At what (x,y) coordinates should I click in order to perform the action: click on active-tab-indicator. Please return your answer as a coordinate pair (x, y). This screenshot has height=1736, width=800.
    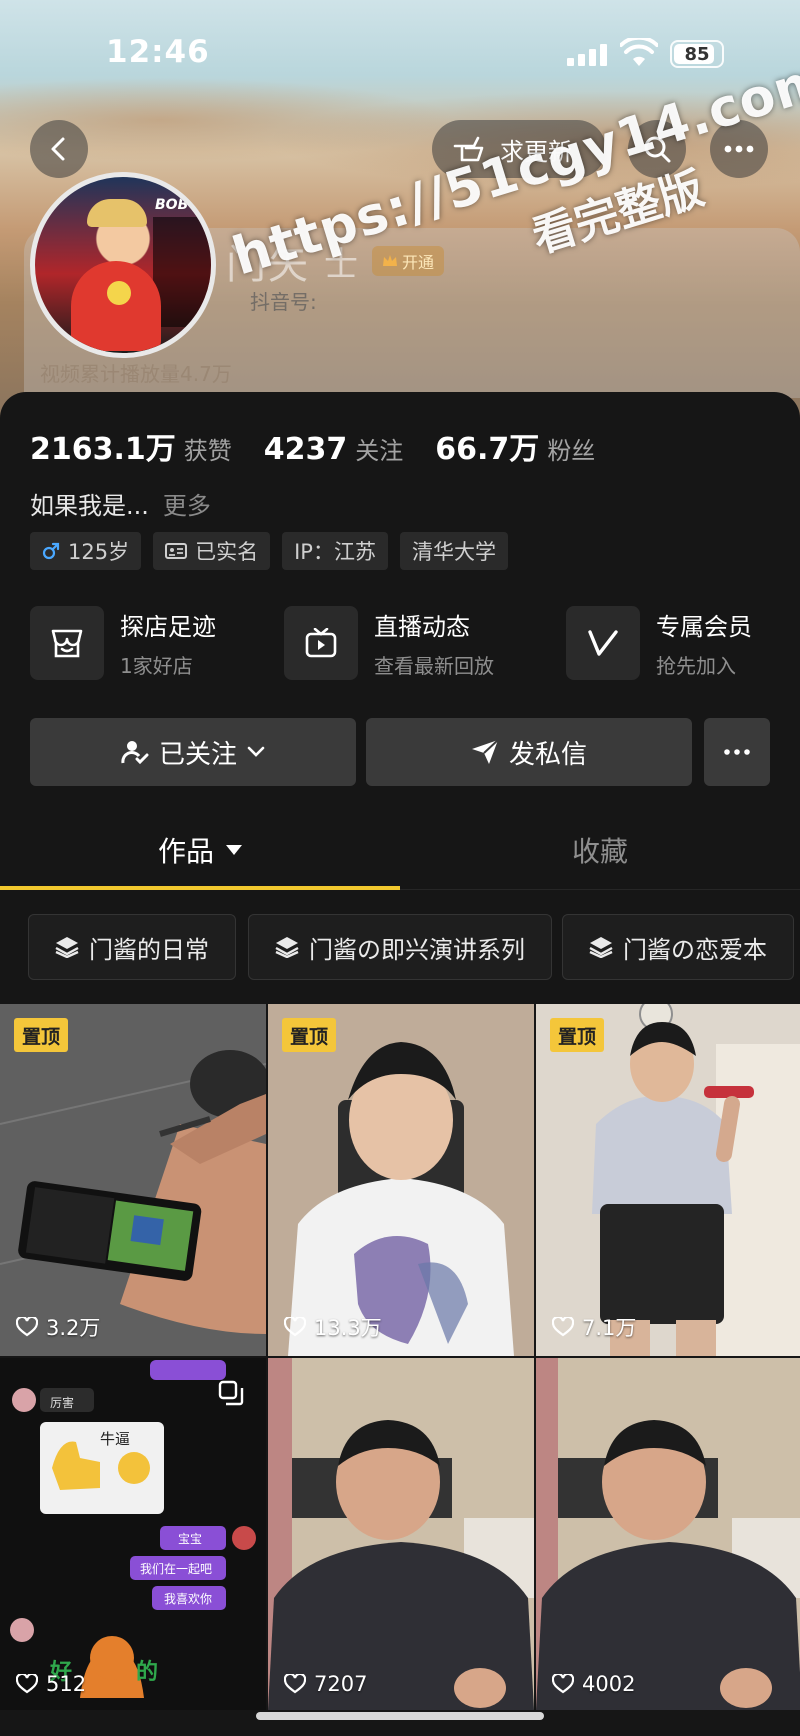
    Looking at the image, I should click on (200, 888).